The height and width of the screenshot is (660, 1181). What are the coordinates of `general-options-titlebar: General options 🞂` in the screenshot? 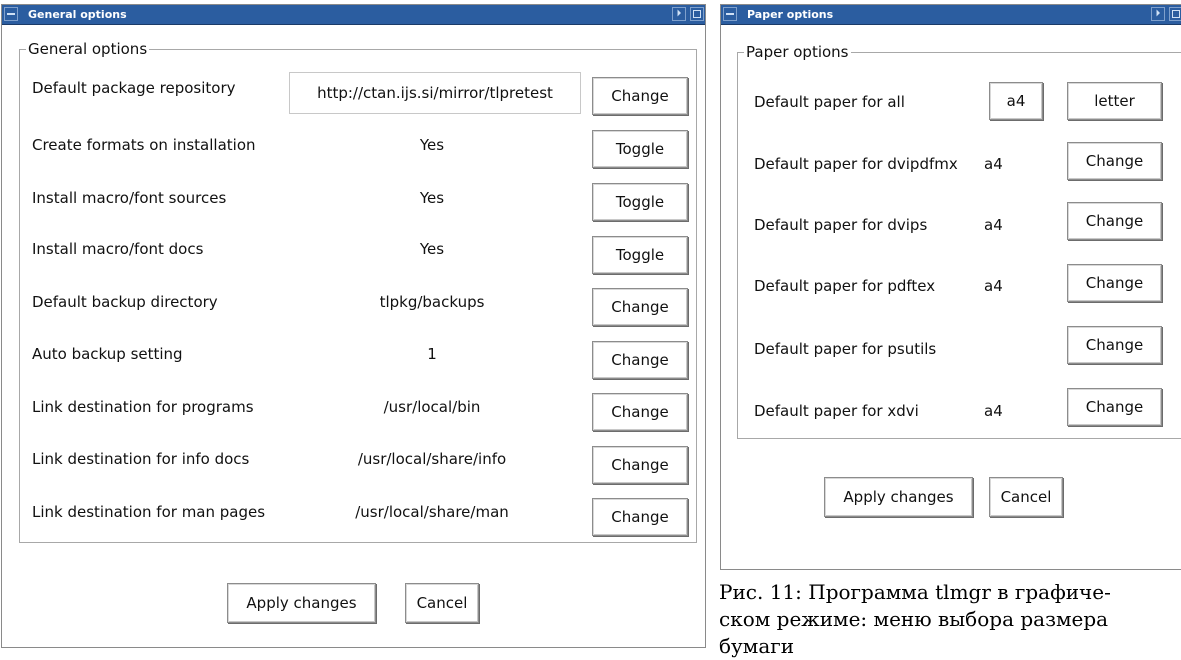 It's located at (353, 15).